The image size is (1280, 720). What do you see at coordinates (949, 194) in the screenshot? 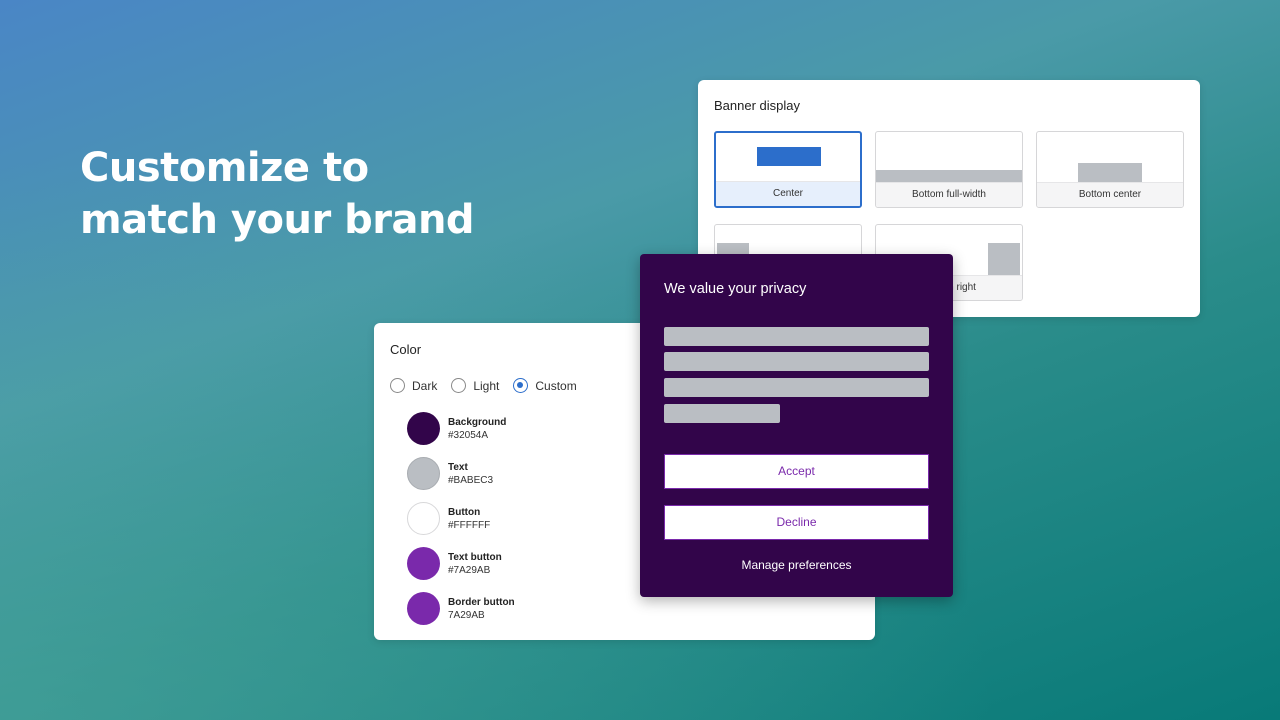
I see `option-label: Bottom full-width` at bounding box center [949, 194].